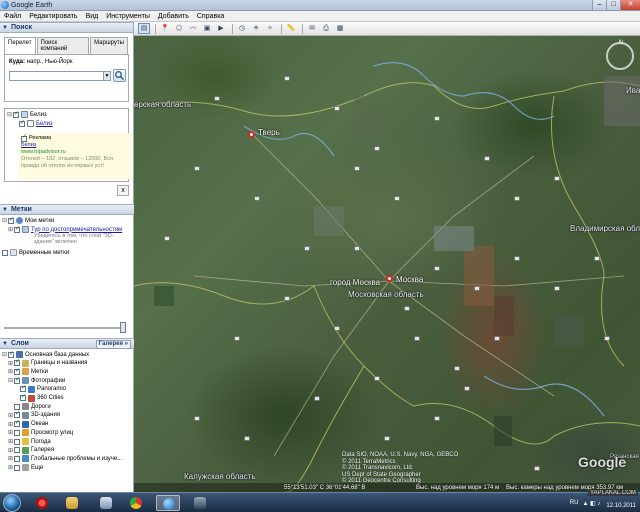  What do you see at coordinates (4, 220) in the screenshot?
I see `collapse-icon: ⊟` at bounding box center [4, 220].